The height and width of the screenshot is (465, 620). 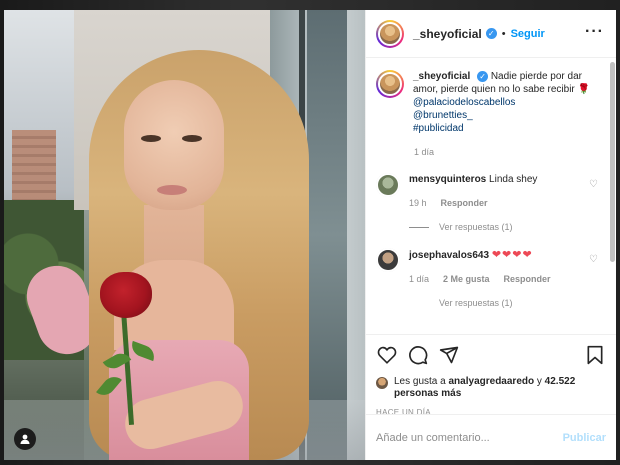 What do you see at coordinates (418, 355) in the screenshot?
I see `comment-icon` at bounding box center [418, 355].